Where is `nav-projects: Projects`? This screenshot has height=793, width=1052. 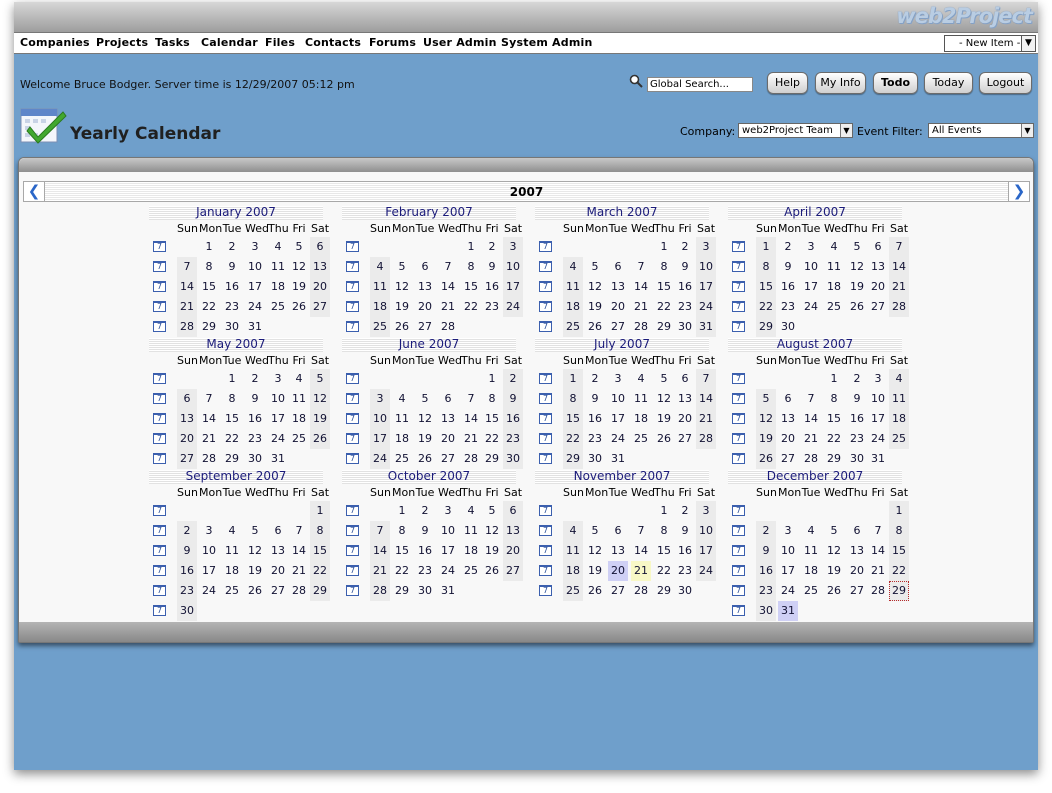
nav-projects: Projects is located at coordinates (122, 42).